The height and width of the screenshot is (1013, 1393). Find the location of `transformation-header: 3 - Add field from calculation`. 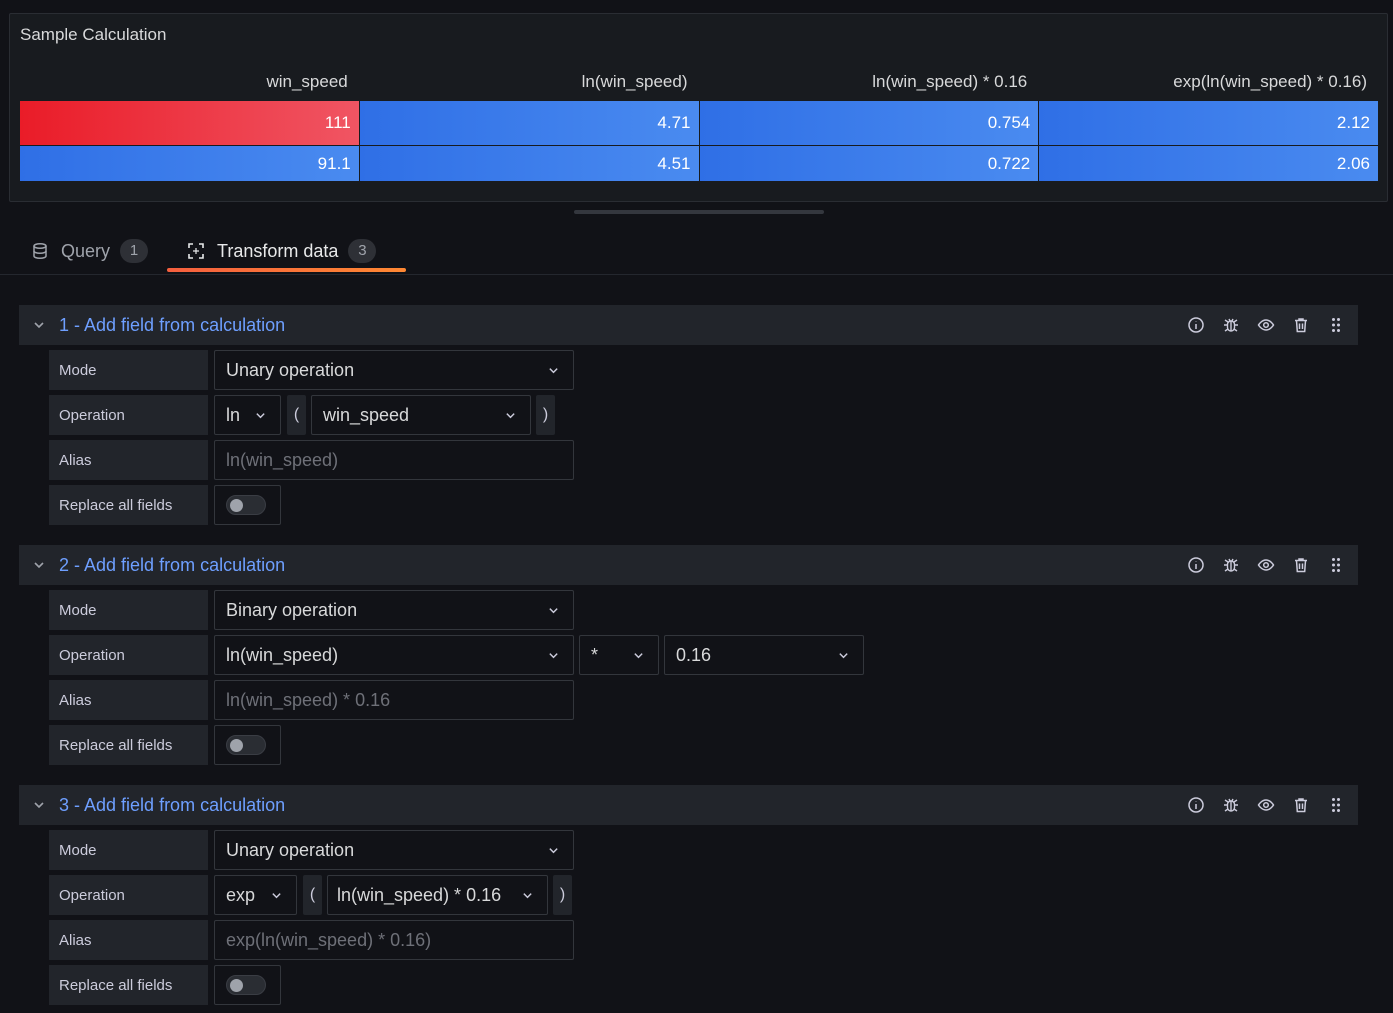

transformation-header: 3 - Add field from calculation is located at coordinates (688, 805).